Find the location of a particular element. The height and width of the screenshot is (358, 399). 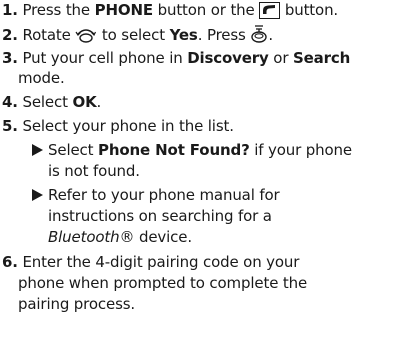

step-number: 6. is located at coordinates (10, 262).